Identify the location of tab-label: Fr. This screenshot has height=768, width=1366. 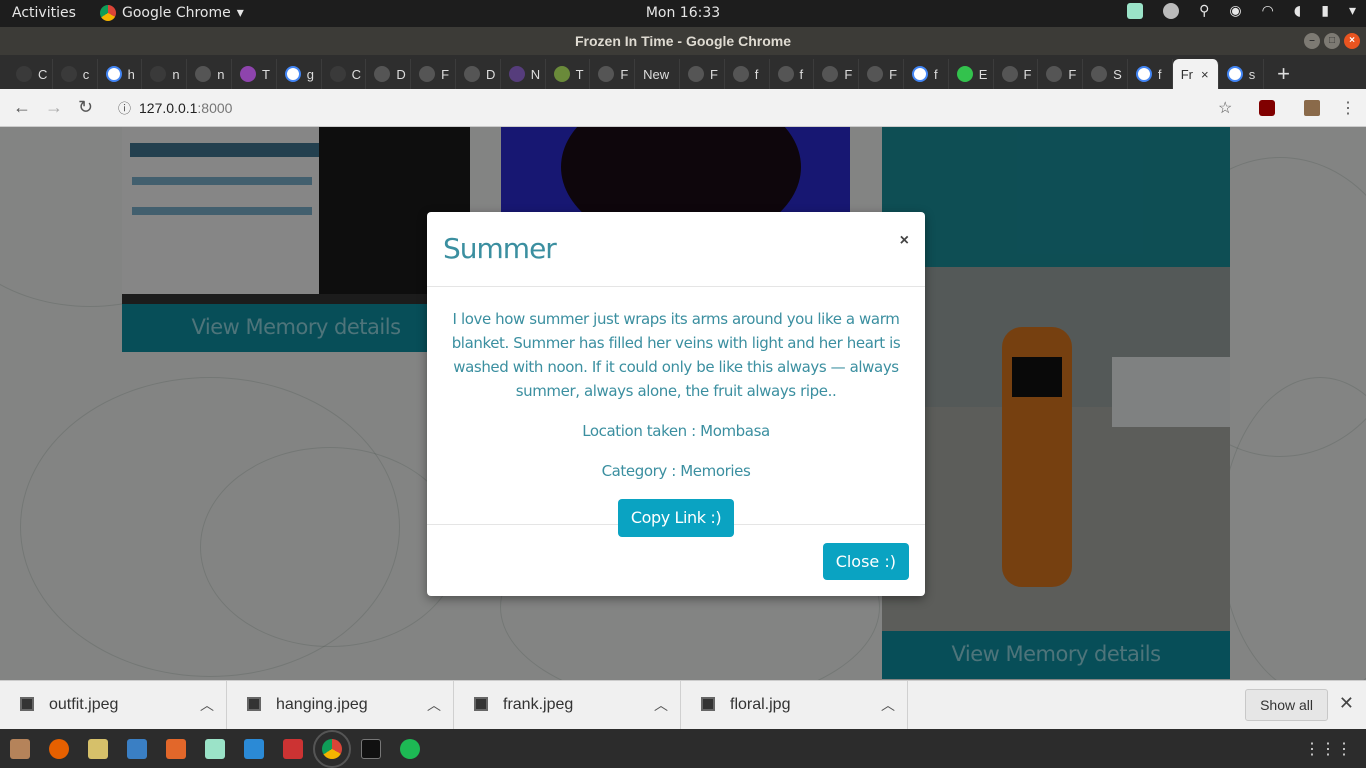
(1186, 74).